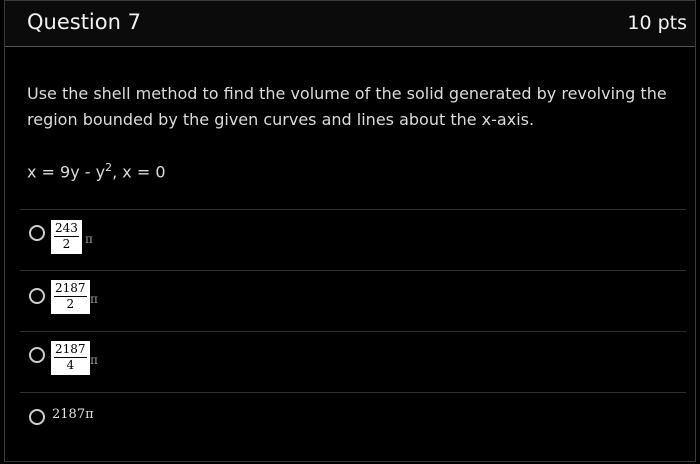 This screenshot has width=700, height=464. I want to click on equation-part: , x = 0, so click(139, 172).